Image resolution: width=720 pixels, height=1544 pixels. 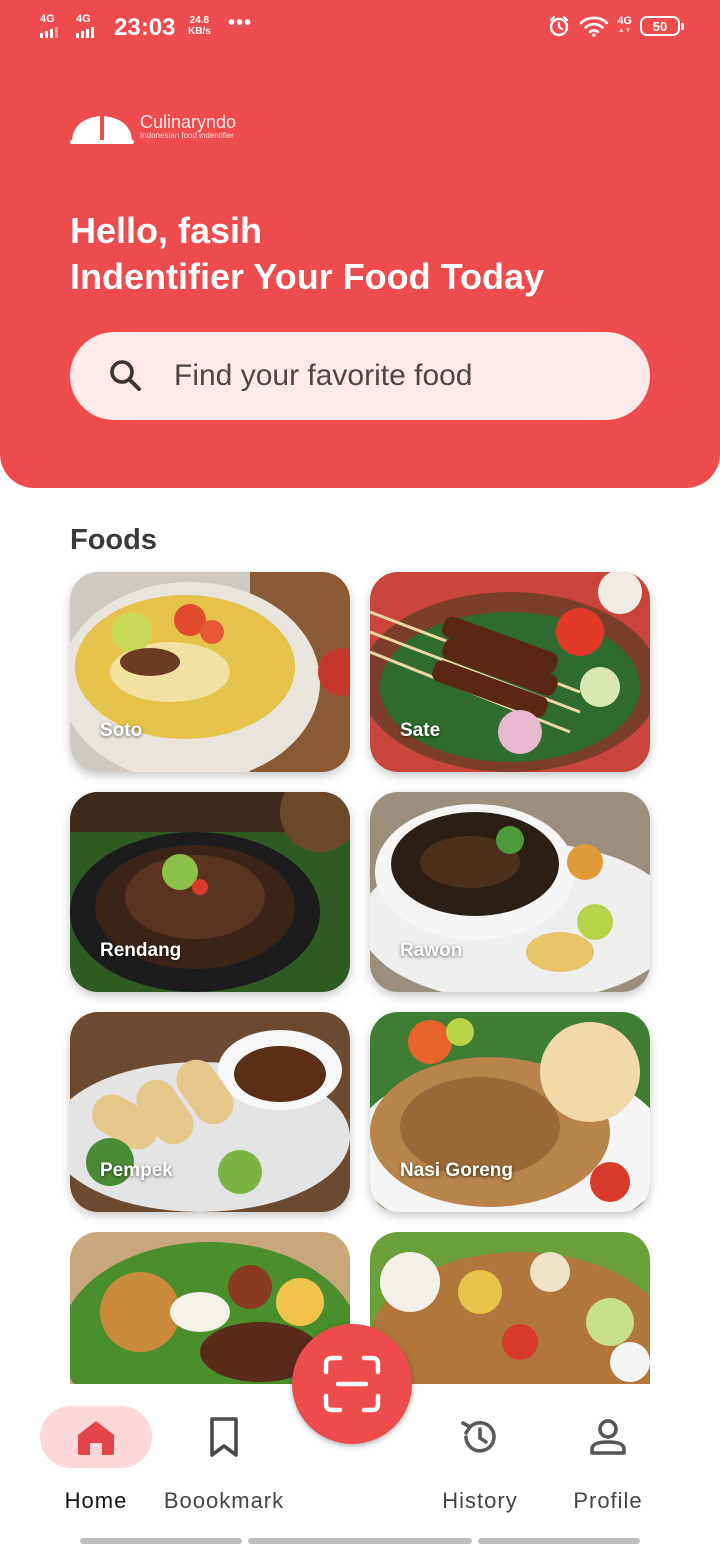 What do you see at coordinates (125, 375) in the screenshot?
I see `search-icon` at bounding box center [125, 375].